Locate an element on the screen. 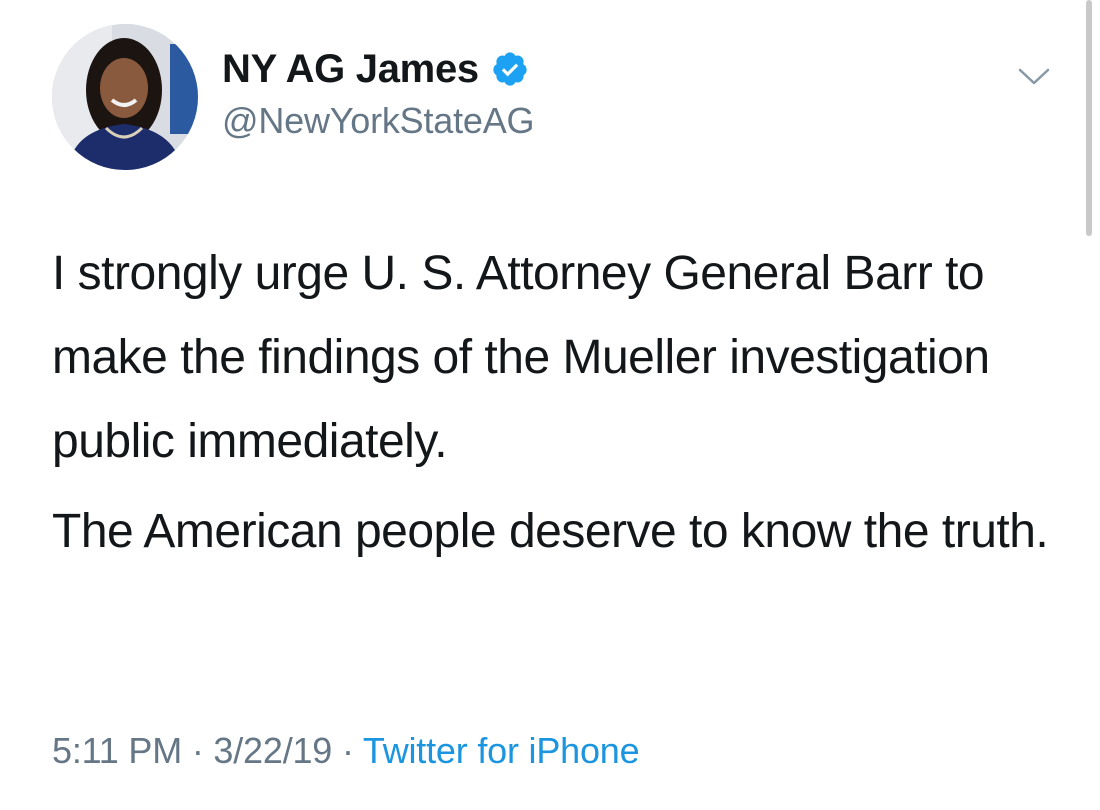 Image resolution: width=1100 pixels, height=810 pixels. display-name-row: NY AG James is located at coordinates (378, 69).